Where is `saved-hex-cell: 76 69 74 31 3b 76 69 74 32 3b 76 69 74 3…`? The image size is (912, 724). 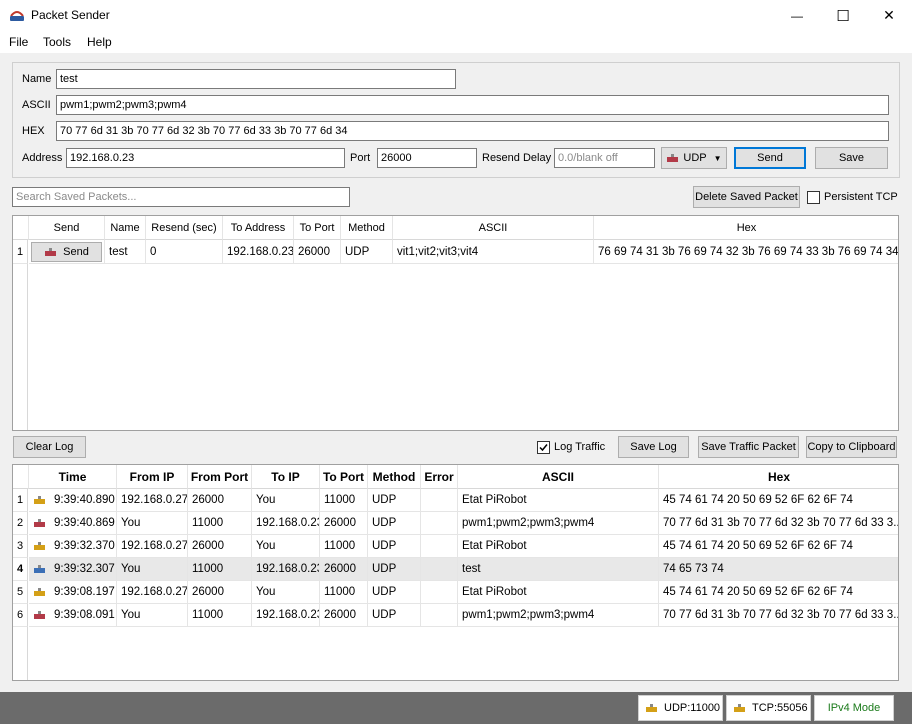 saved-hex-cell: 76 69 74 31 3b 76 69 74 32 3b 76 69 74 3… is located at coordinates (746, 252).